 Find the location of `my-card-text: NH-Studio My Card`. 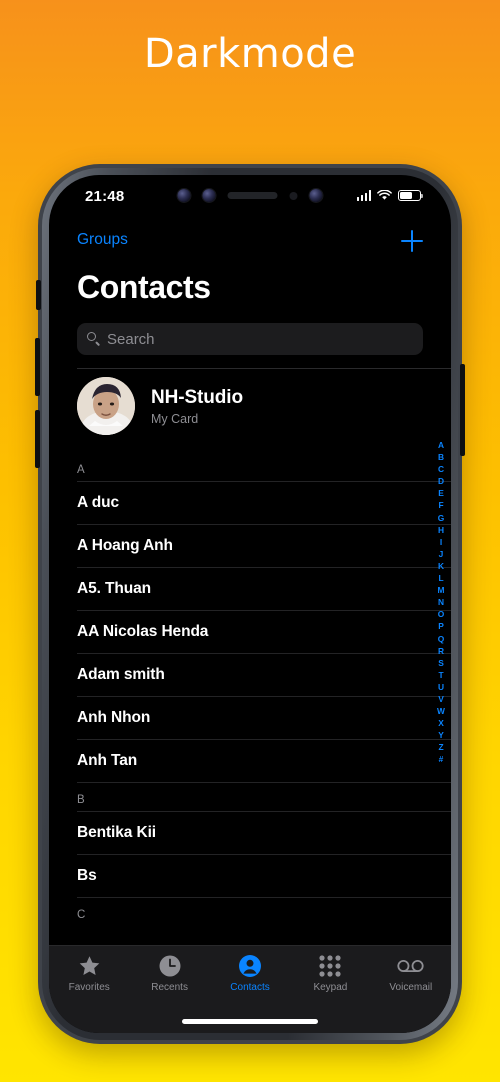

my-card-text: NH-Studio My Card is located at coordinates (197, 406).